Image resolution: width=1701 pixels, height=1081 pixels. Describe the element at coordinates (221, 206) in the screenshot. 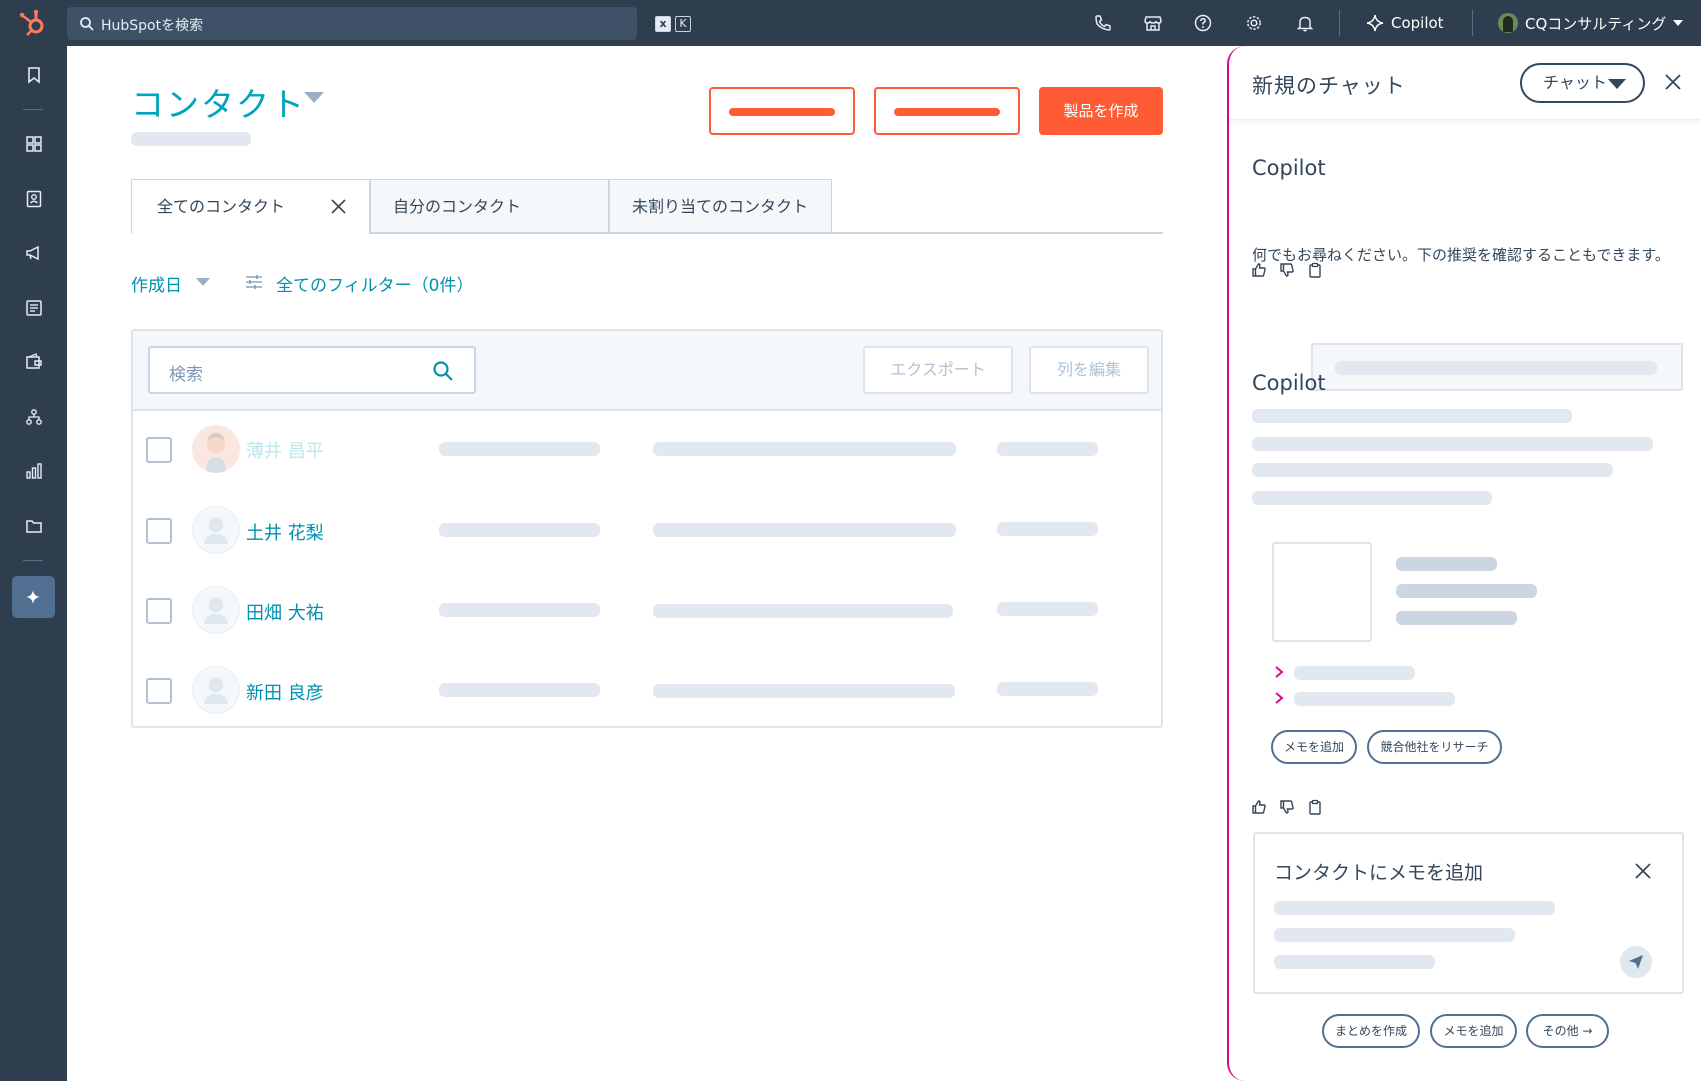

I see `tab-label: 全てのコンタクト` at that location.